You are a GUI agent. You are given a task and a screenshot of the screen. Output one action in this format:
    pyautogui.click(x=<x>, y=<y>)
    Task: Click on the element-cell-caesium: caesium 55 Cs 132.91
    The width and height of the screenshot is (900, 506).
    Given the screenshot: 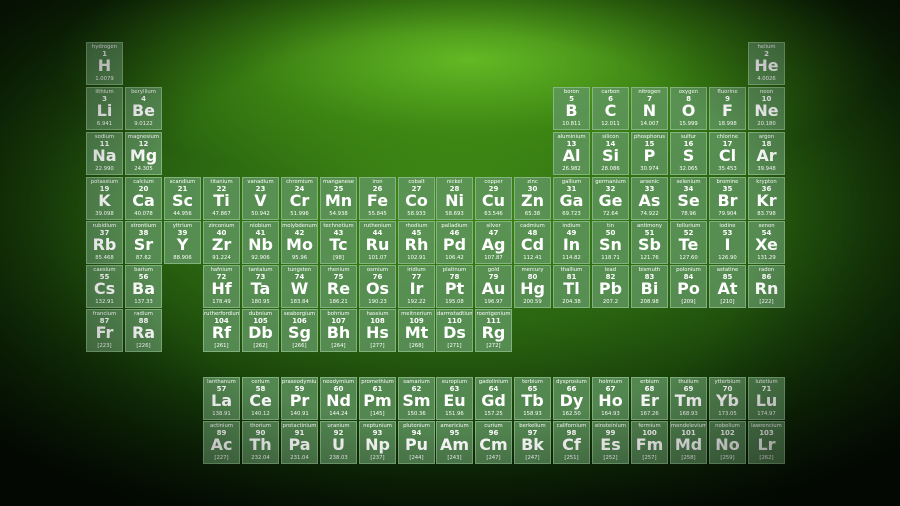 What is the action you would take?
    pyautogui.click(x=104, y=286)
    